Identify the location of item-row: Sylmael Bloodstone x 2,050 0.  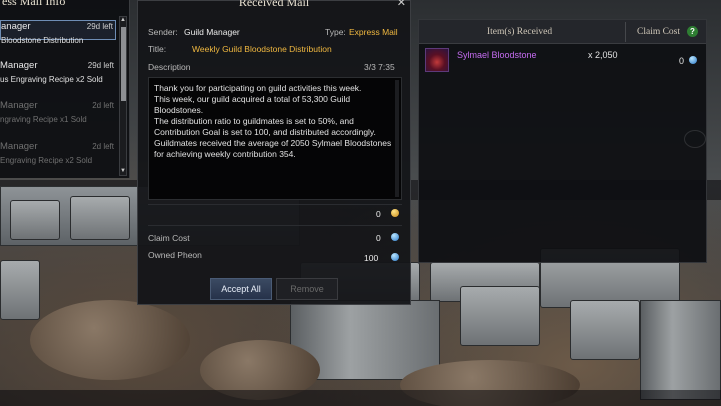
(563, 60).